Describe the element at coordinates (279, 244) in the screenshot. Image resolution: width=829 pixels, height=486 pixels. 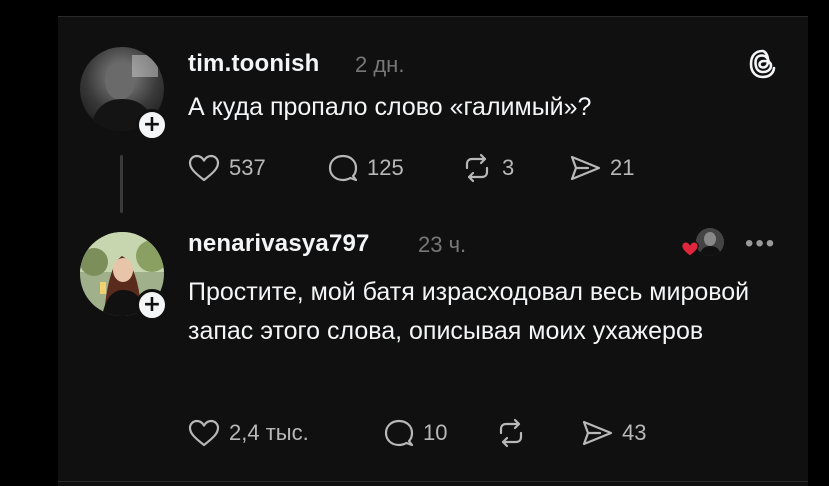
I see `post-username: nenarivasya797` at that location.